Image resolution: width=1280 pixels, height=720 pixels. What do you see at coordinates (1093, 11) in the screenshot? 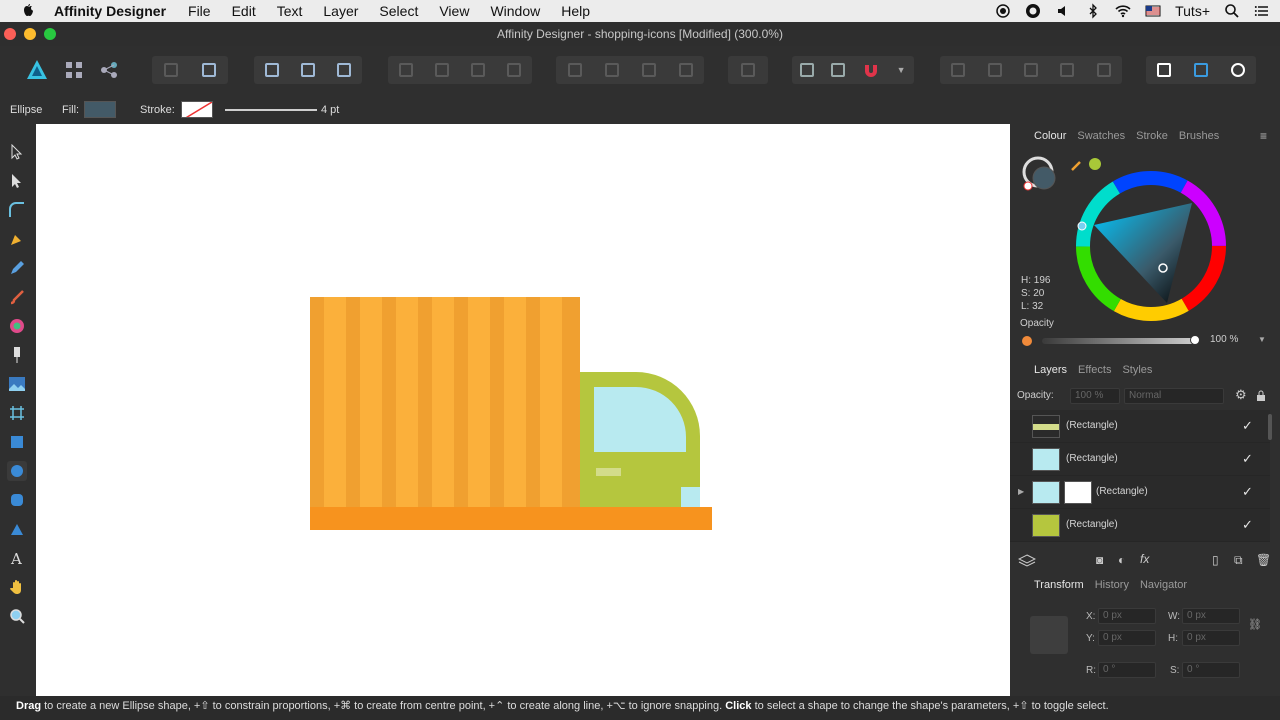
I see `bluetooth-icon` at bounding box center [1093, 11].